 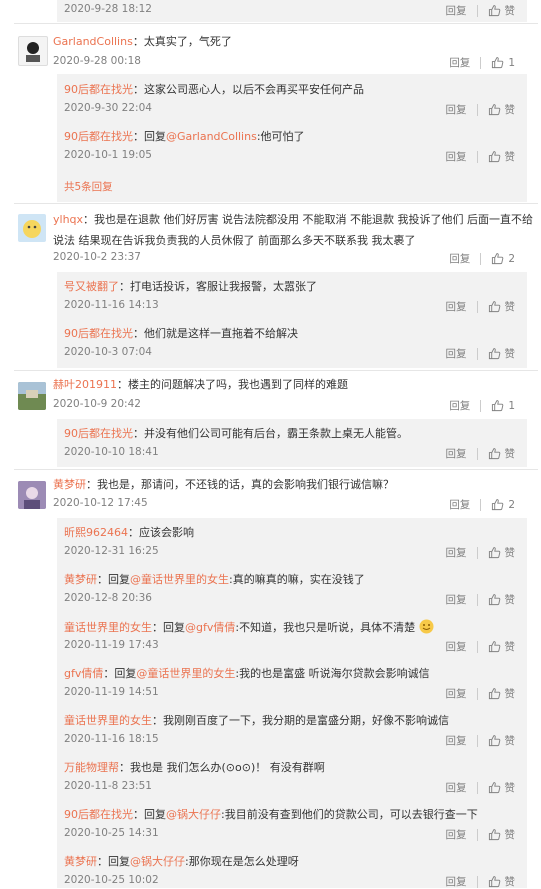 What do you see at coordinates (93, 41) in the screenshot?
I see `comment-user: GarlandCollins` at bounding box center [93, 41].